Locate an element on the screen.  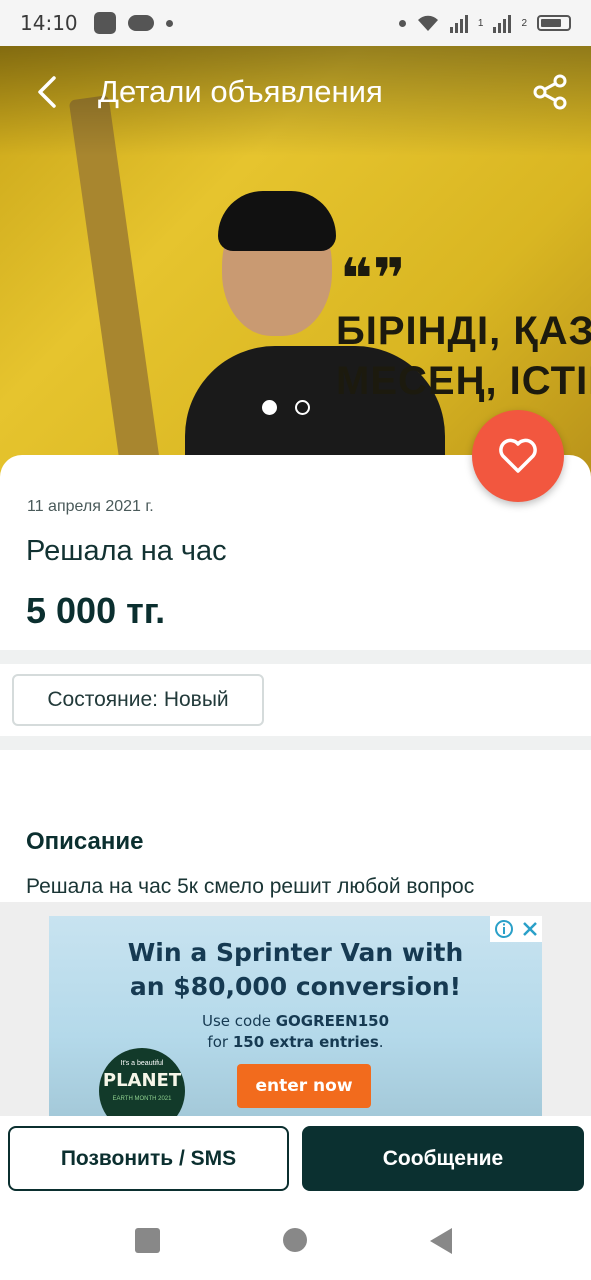
photo-pager is located at coordinates (286, 407).